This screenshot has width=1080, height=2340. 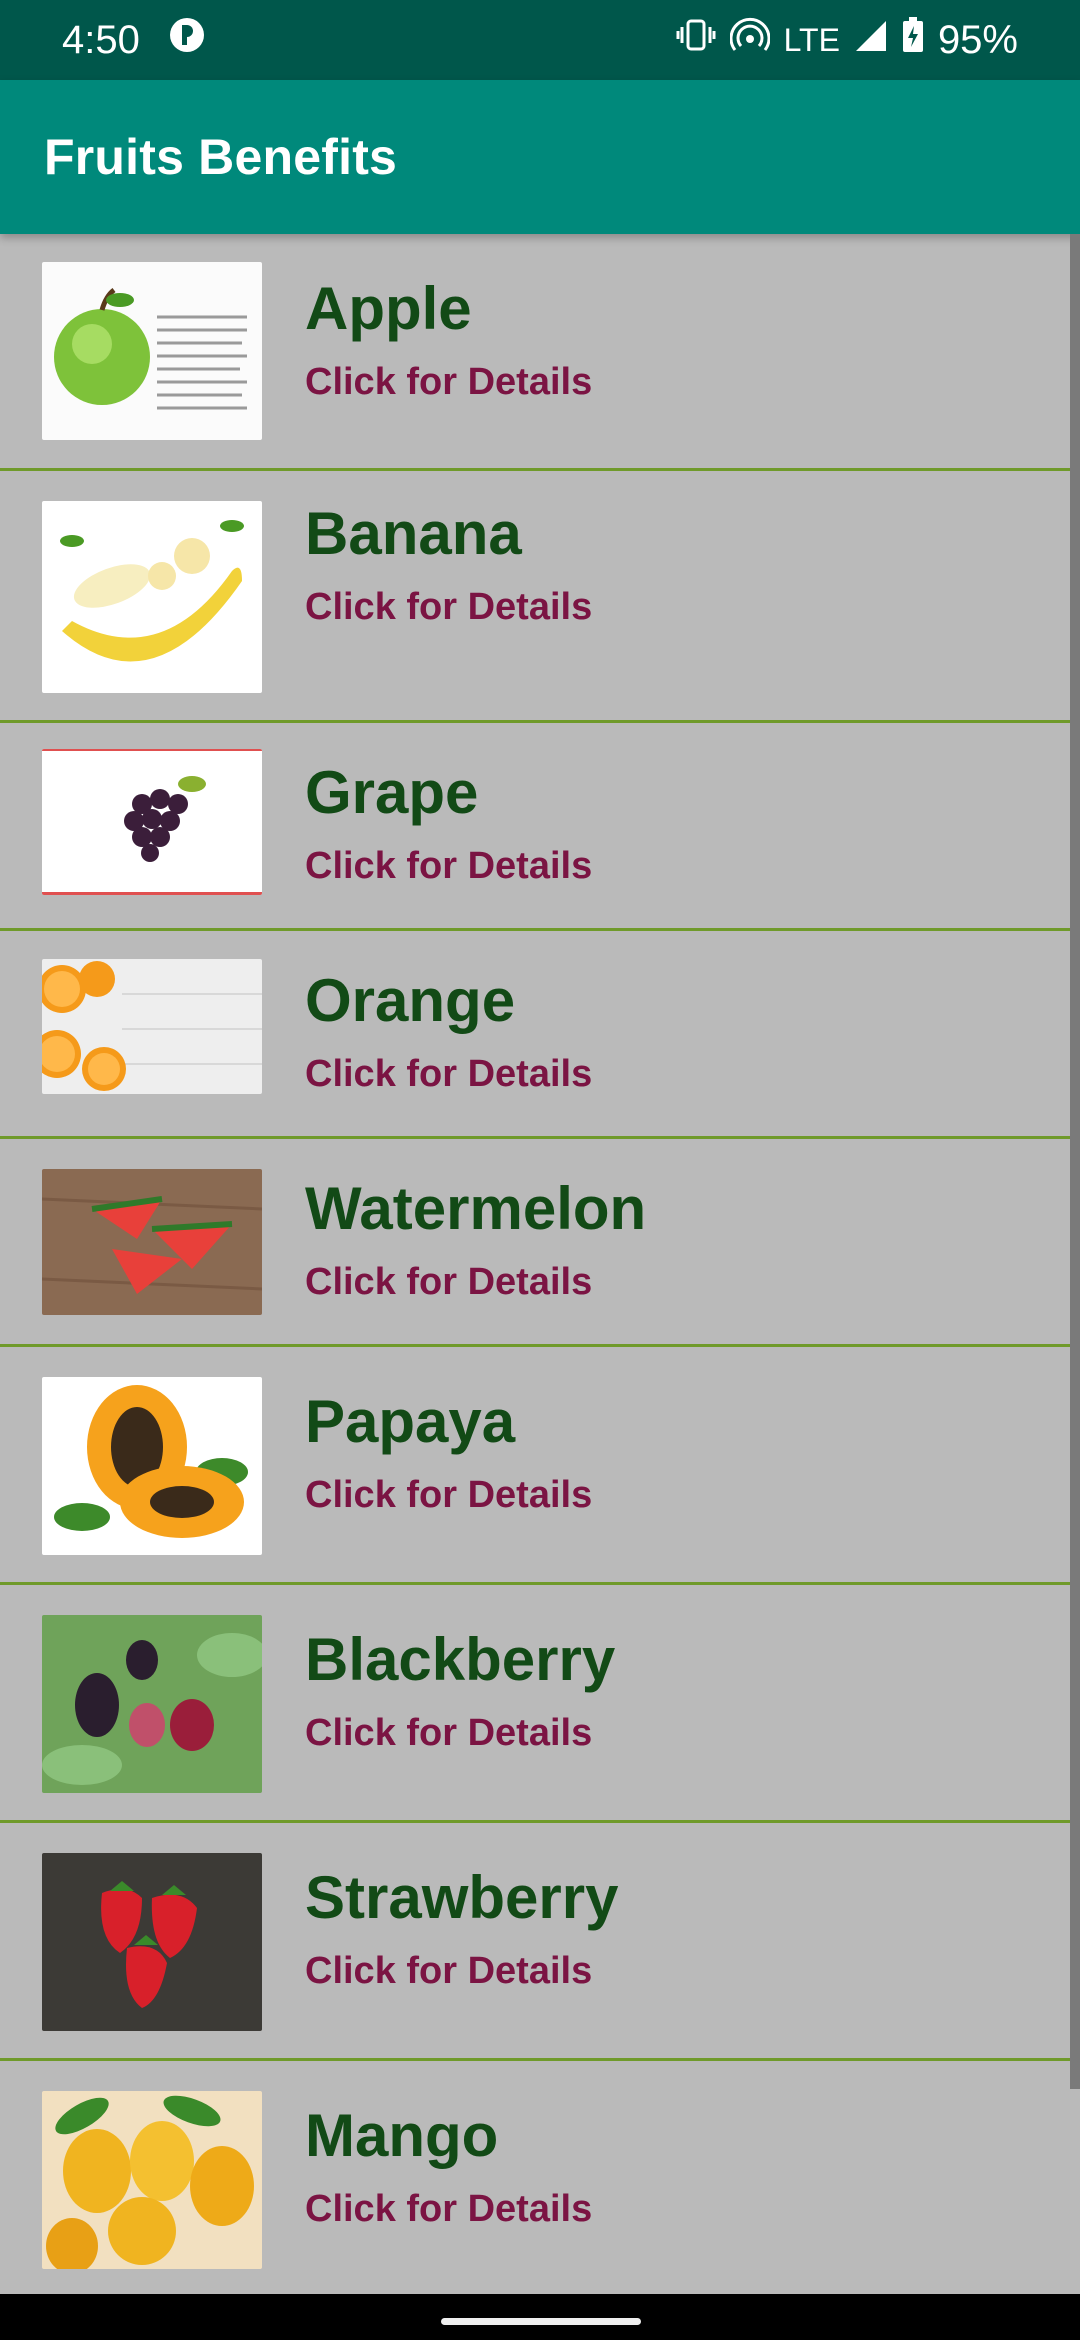 What do you see at coordinates (152, 351) in the screenshot?
I see `apple-thumbnail` at bounding box center [152, 351].